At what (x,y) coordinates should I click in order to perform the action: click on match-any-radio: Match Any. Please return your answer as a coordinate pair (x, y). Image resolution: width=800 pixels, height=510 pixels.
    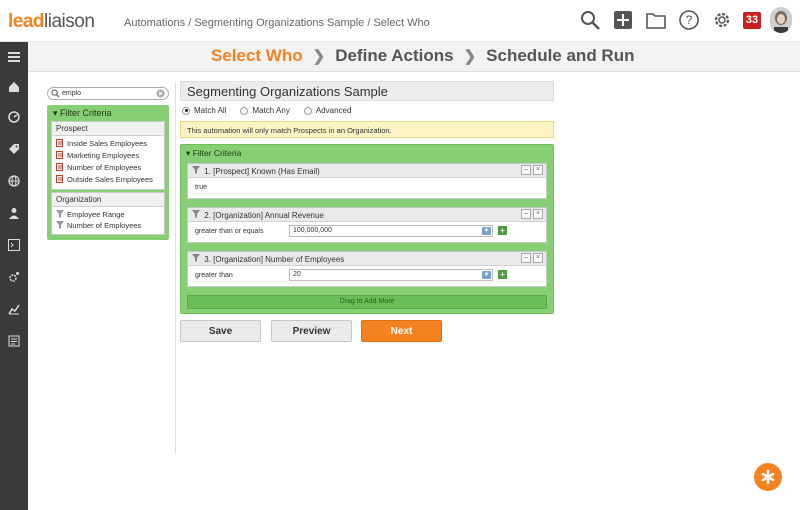
    Looking at the image, I should click on (265, 110).